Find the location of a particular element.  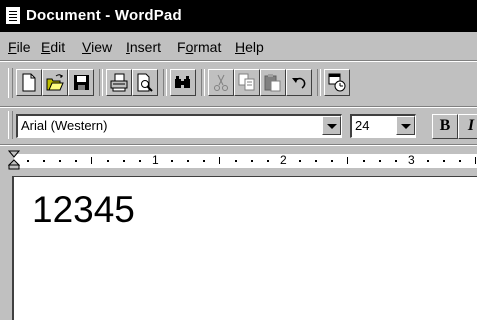

undo-button is located at coordinates (299, 82).